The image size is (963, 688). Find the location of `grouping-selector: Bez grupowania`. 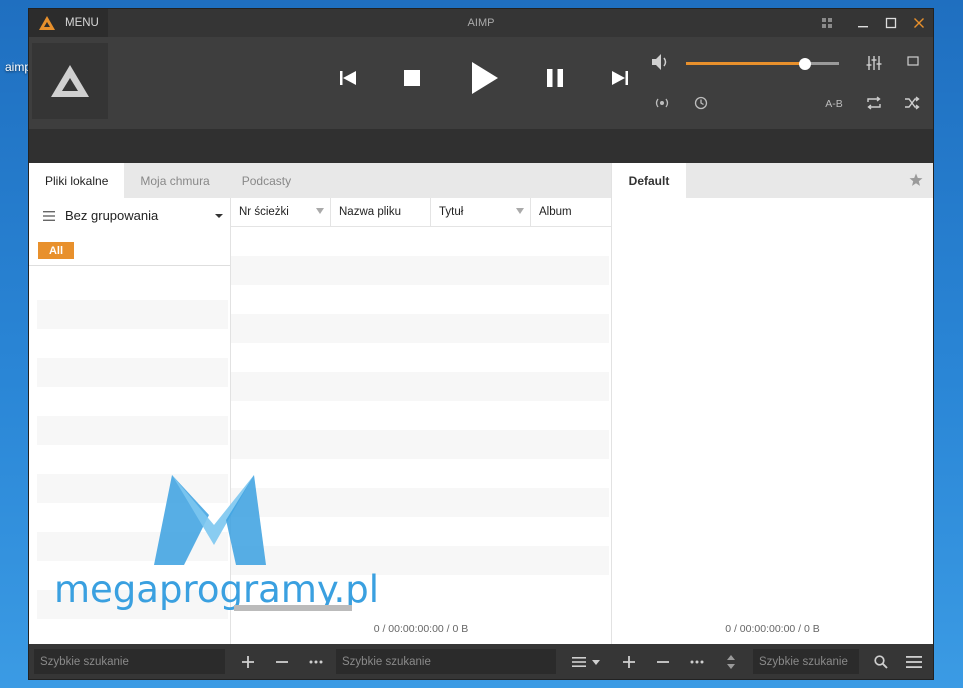

grouping-selector: Bez grupowania is located at coordinates (129, 215).